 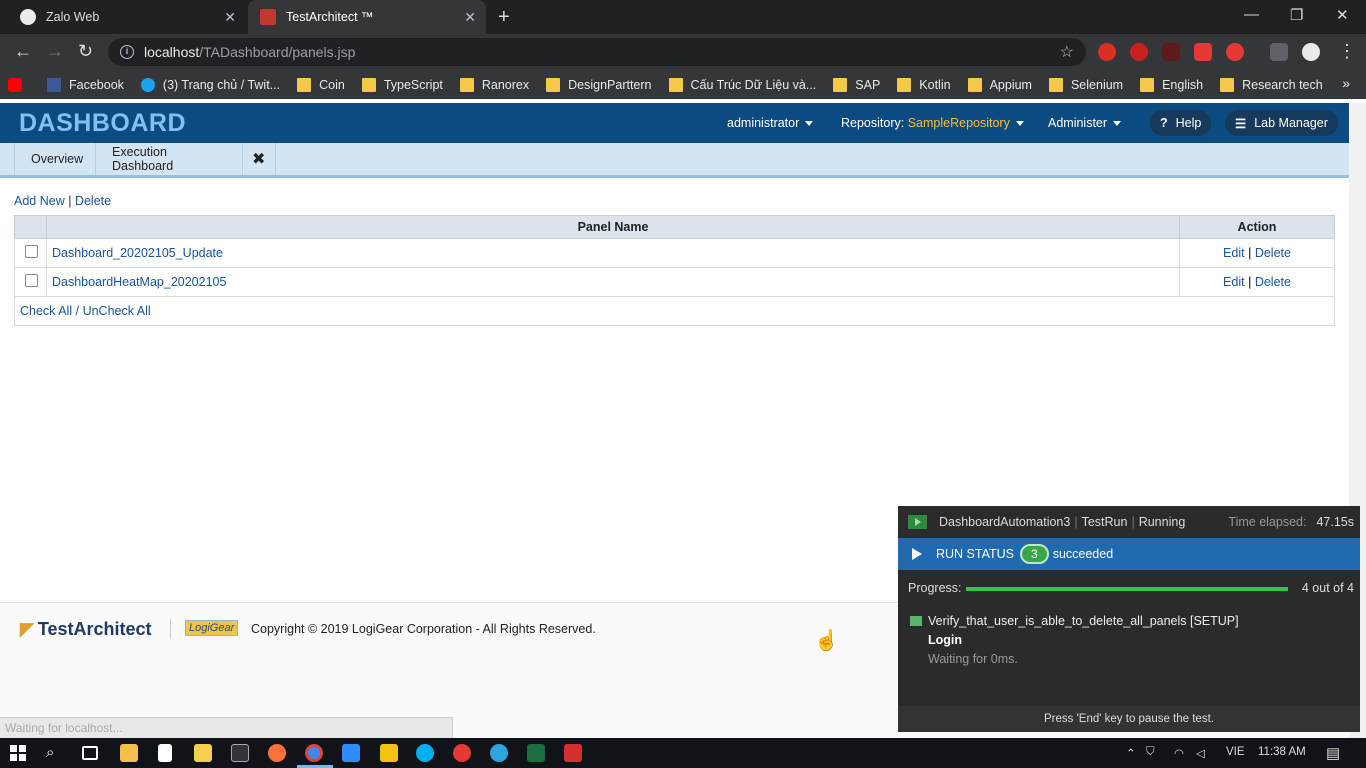 I want to click on user-menu: administrator, so click(x=770, y=123).